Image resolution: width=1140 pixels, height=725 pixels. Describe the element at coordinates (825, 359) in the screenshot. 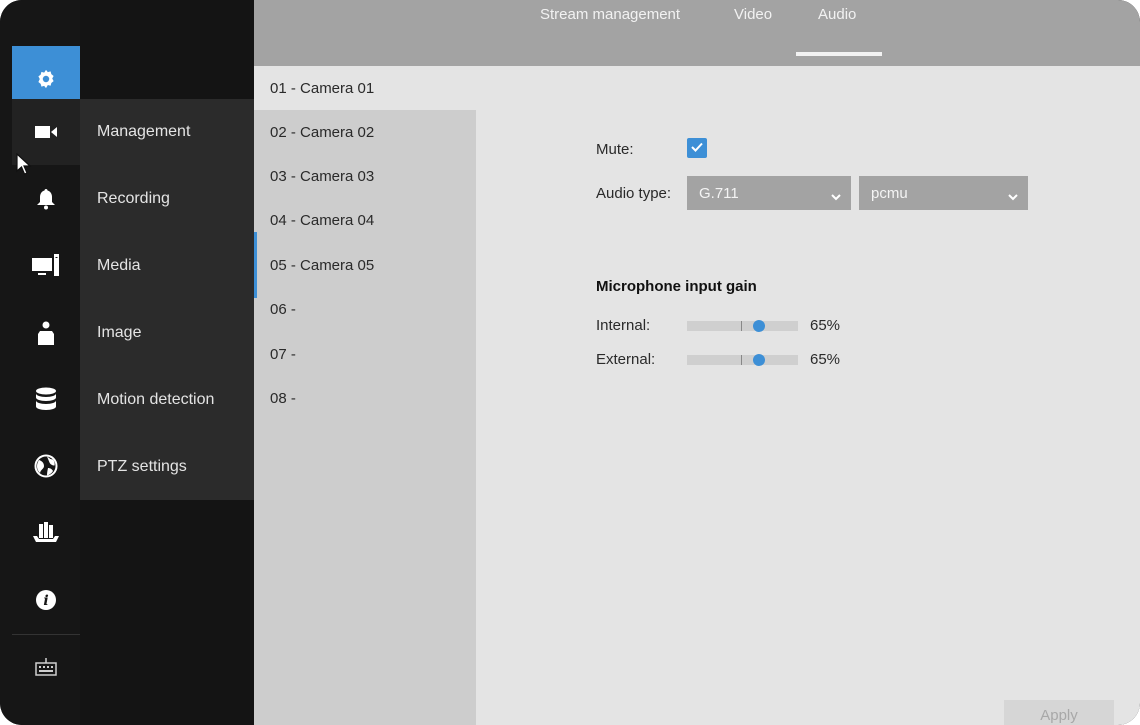

I see `external-gain-value: 65%` at that location.